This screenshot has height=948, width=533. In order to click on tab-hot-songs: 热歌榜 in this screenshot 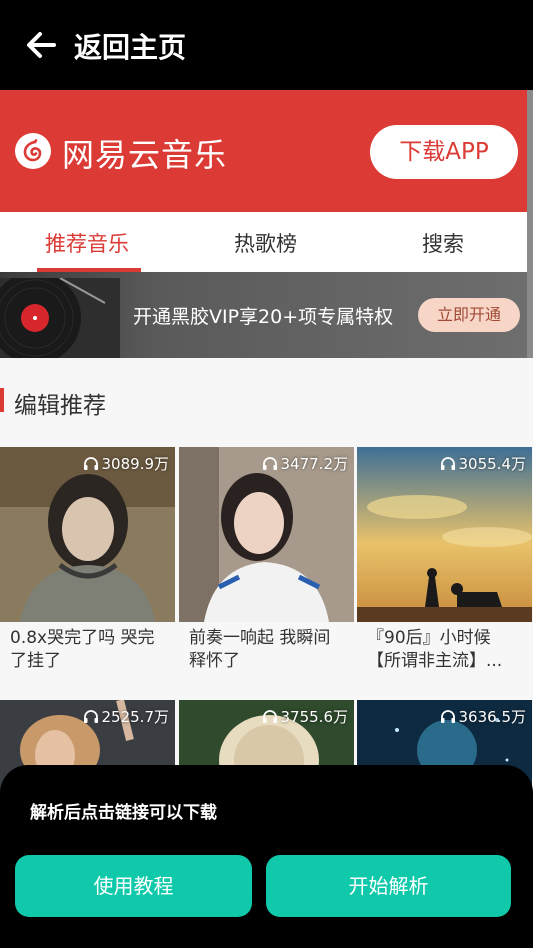, I will do `click(265, 243)`.